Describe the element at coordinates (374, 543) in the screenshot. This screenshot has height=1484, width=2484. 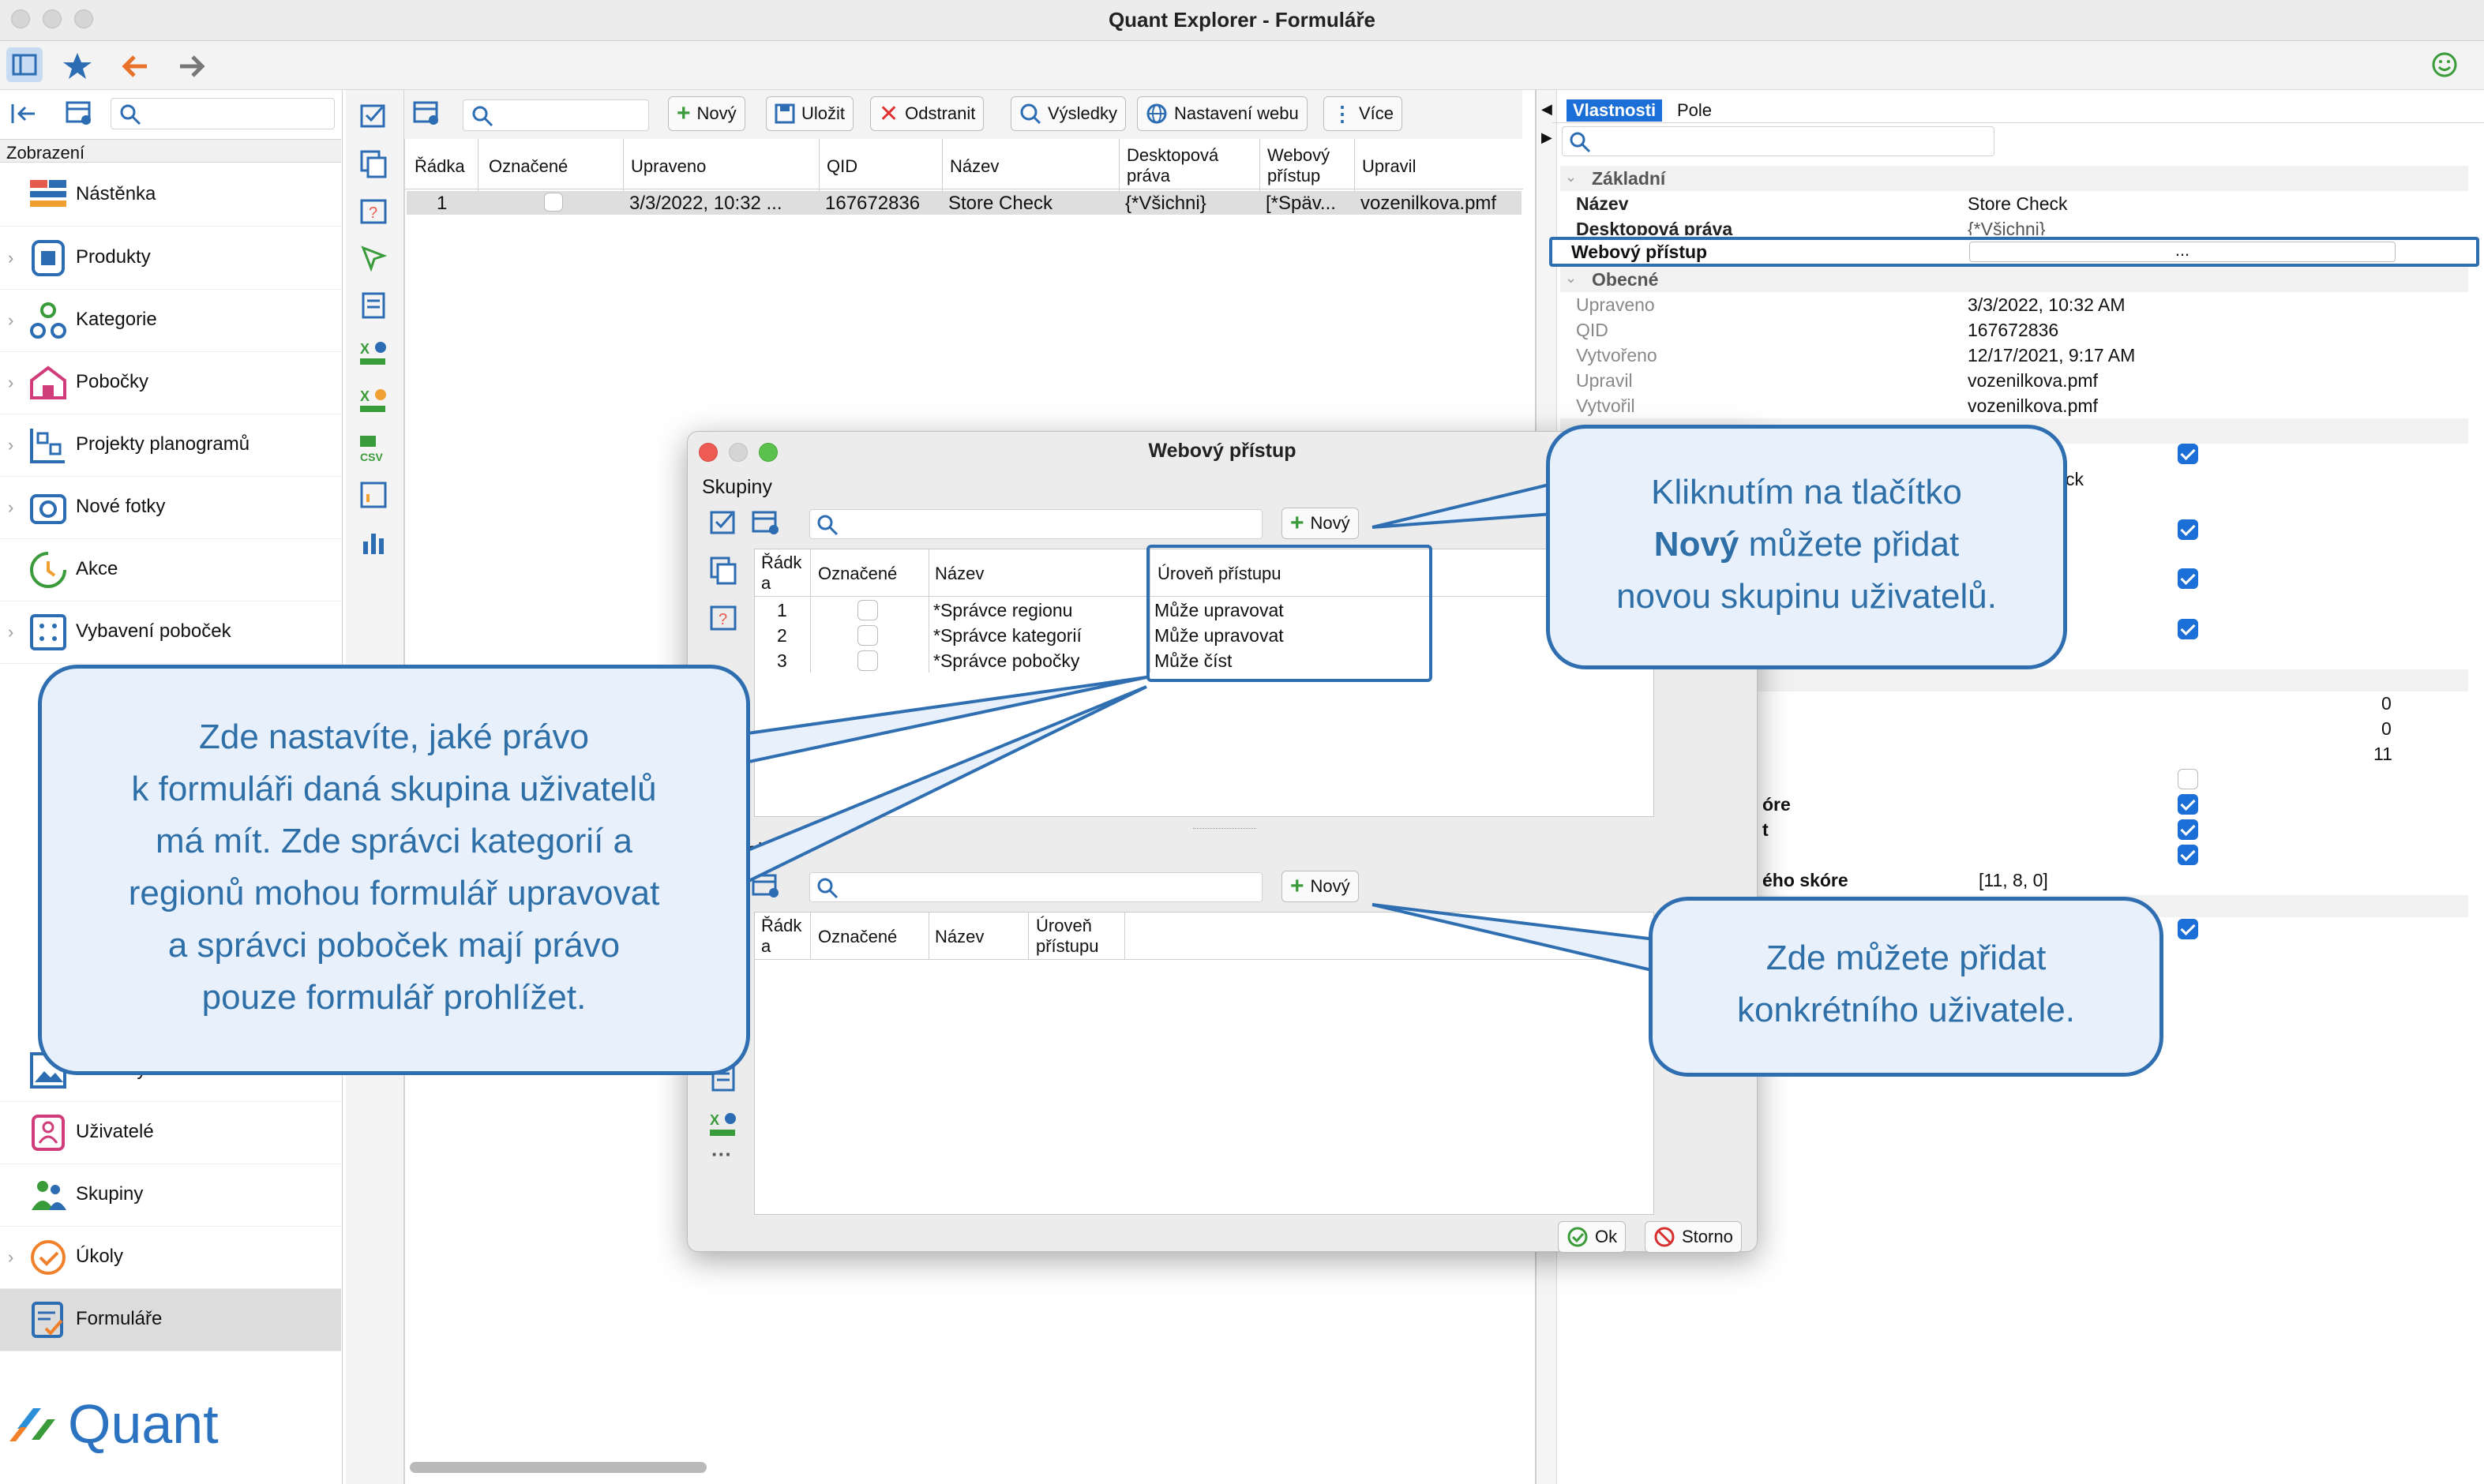
I see `chart-icon` at that location.